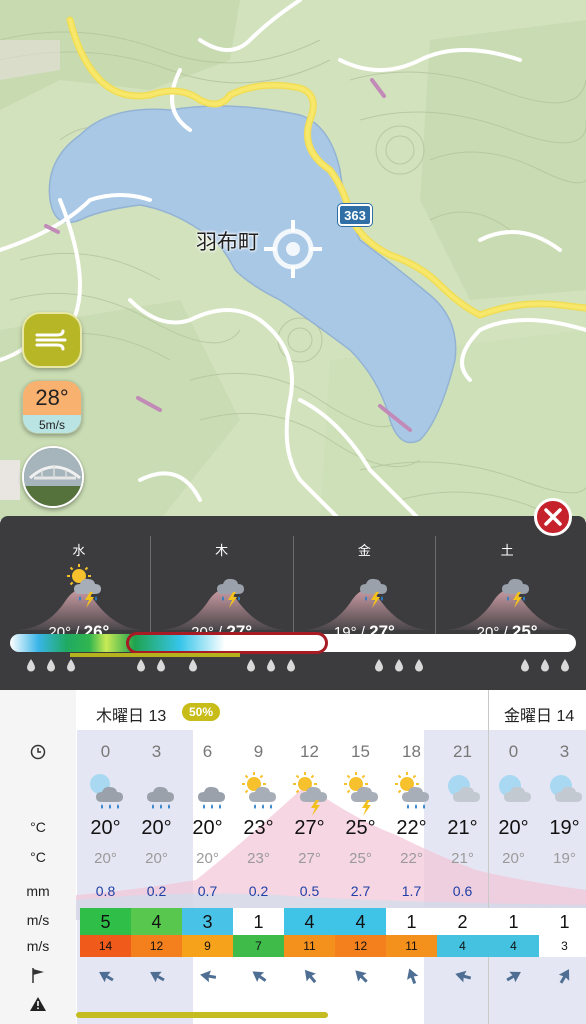  I want to click on wind-speed-cell: 5, so click(105, 922).